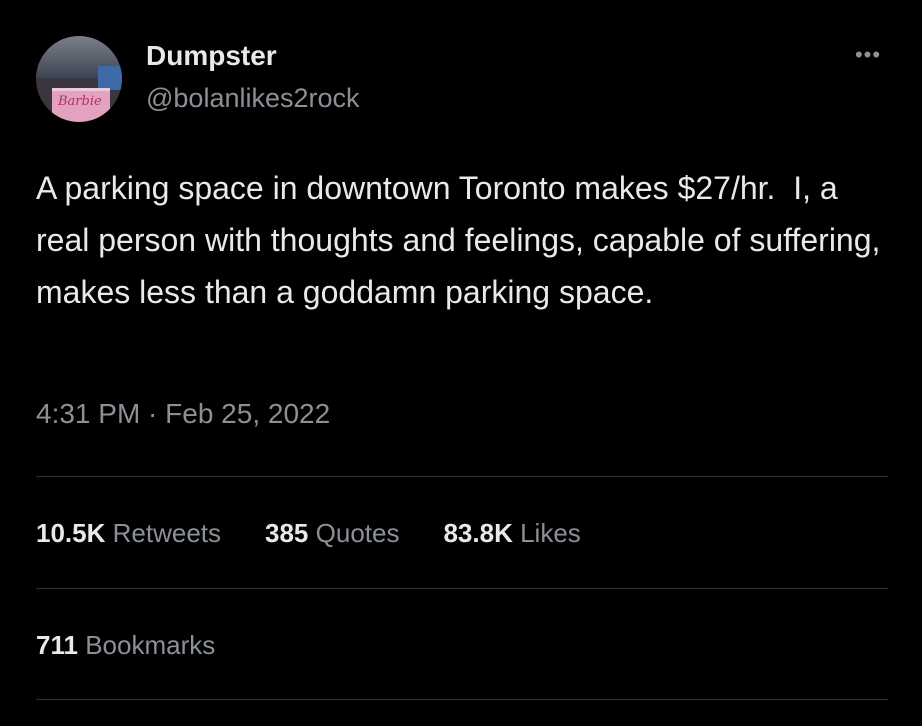 The height and width of the screenshot is (726, 922). What do you see at coordinates (211, 56) in the screenshot?
I see `author-display-name: Dumpster` at bounding box center [211, 56].